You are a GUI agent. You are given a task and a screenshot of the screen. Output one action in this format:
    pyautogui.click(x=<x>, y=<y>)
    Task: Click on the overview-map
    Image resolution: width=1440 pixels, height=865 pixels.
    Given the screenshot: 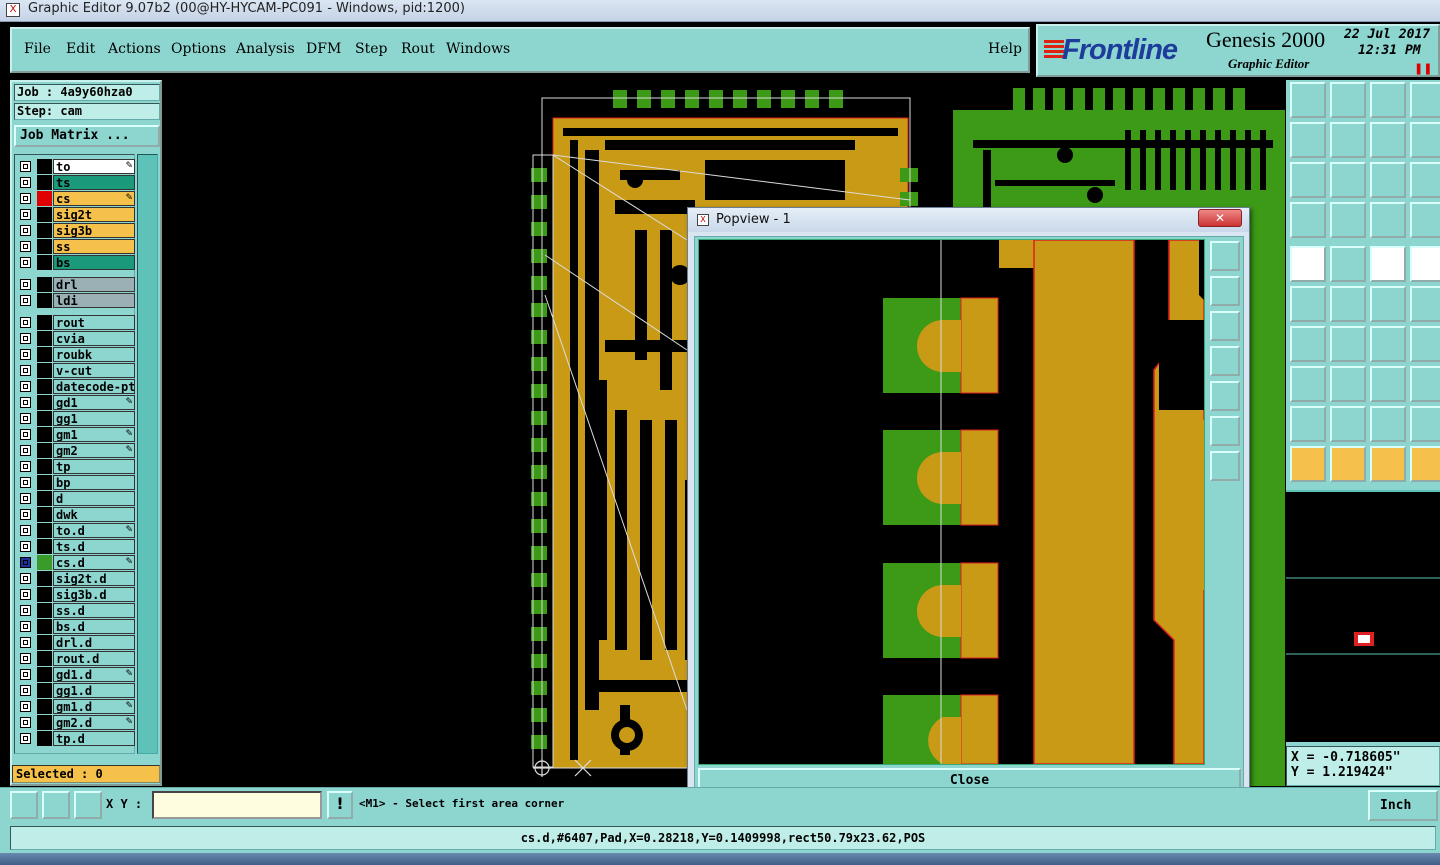 What is the action you would take?
    pyautogui.click(x=1363, y=616)
    